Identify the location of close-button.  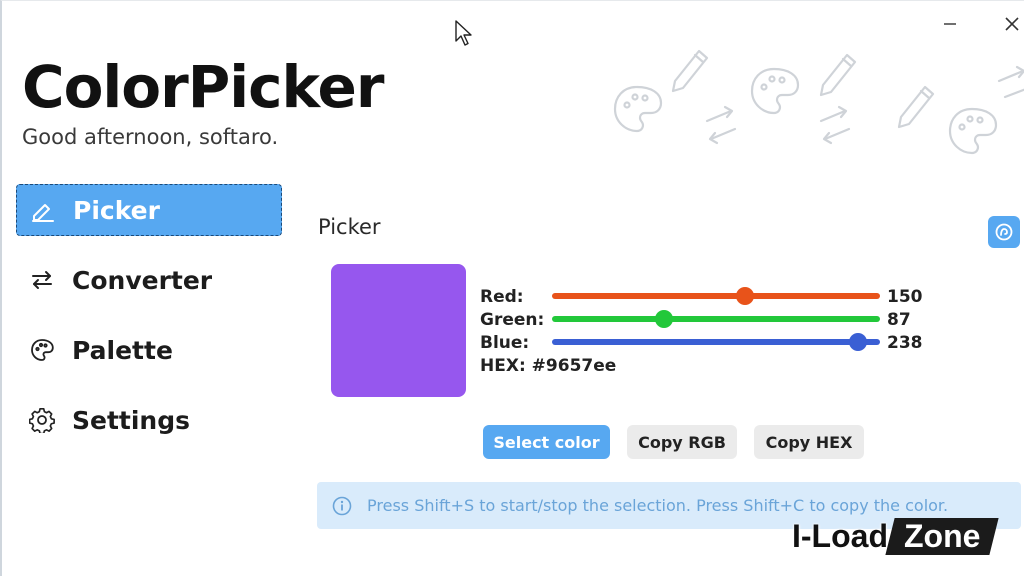
(1008, 24).